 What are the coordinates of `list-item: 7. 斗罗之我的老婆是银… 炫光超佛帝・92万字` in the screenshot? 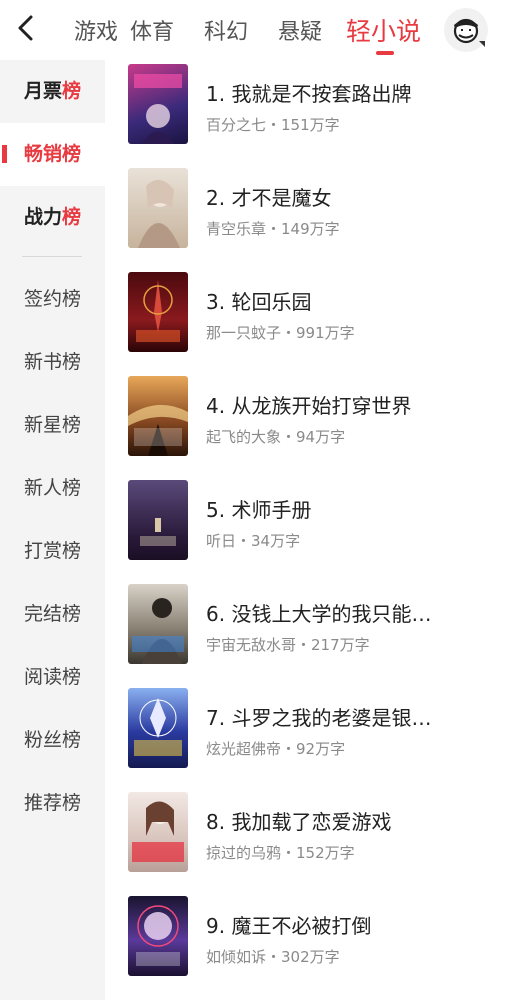 It's located at (306, 740).